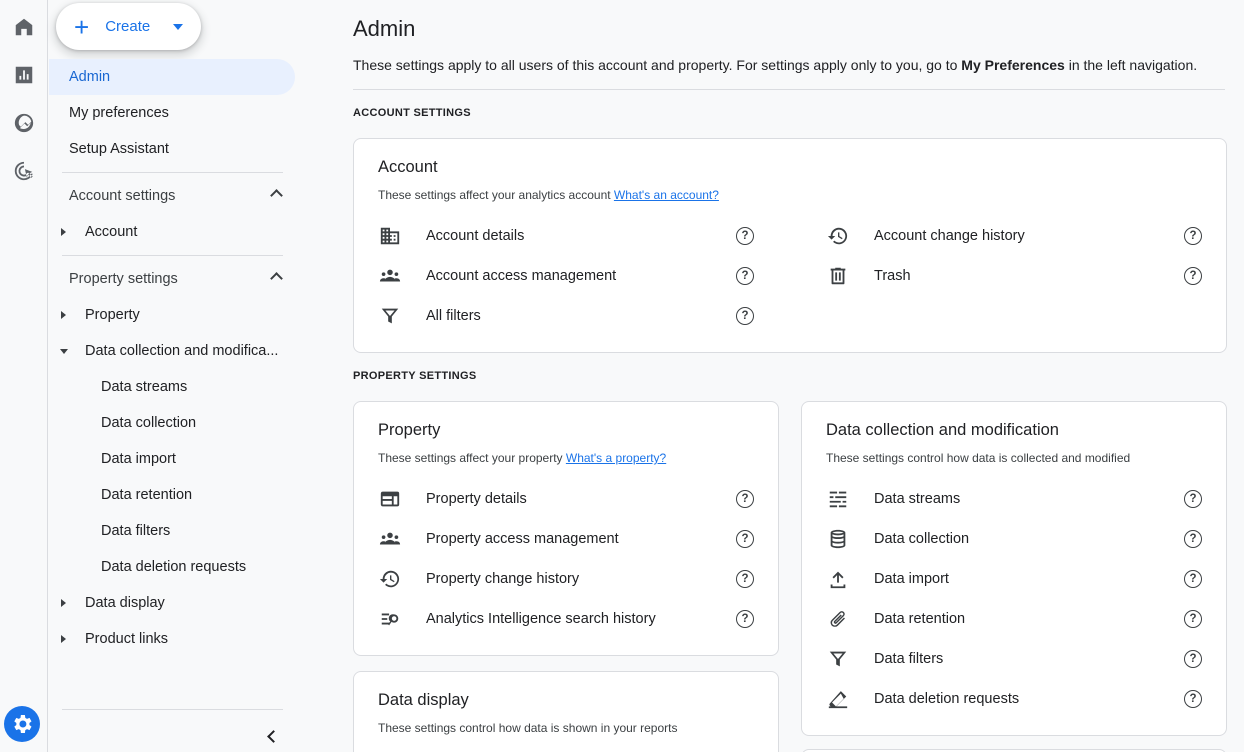 The image size is (1244, 752). I want to click on row-label: Data streams, so click(917, 499).